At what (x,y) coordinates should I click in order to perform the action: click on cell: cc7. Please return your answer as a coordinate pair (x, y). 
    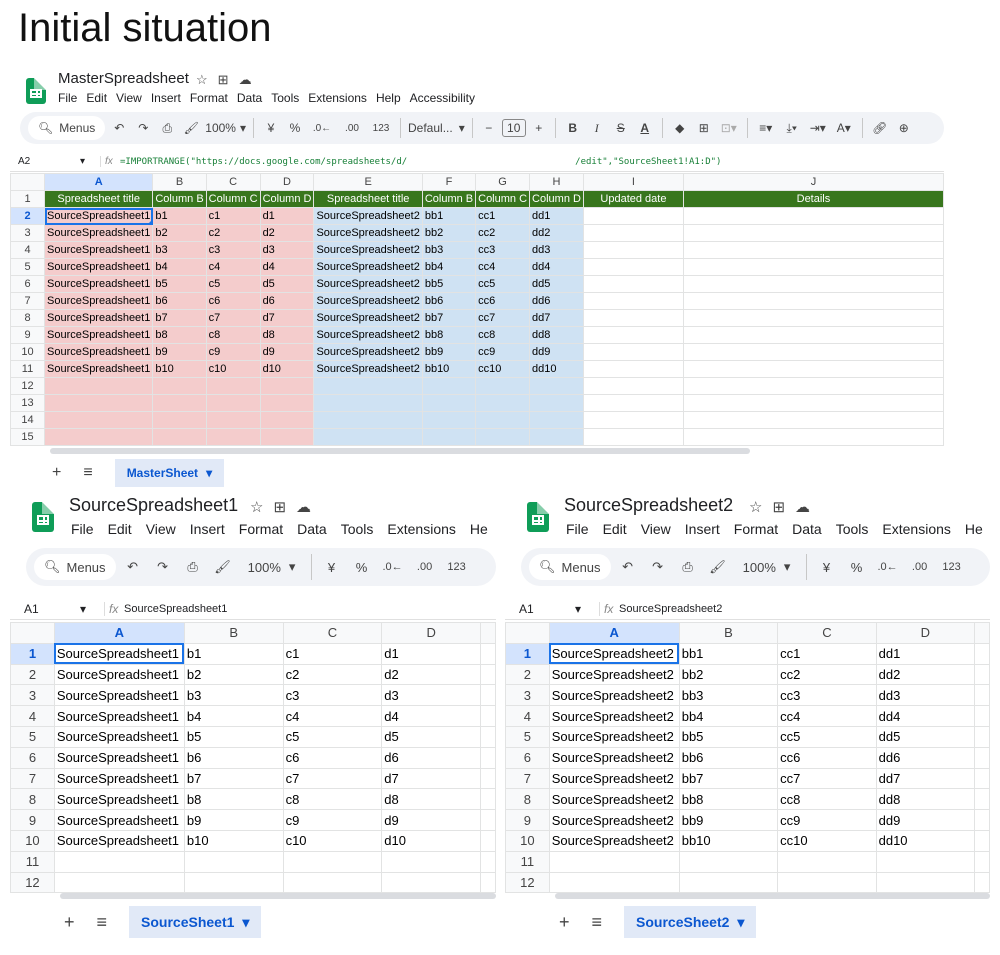
    Looking at the image, I should click on (503, 318).